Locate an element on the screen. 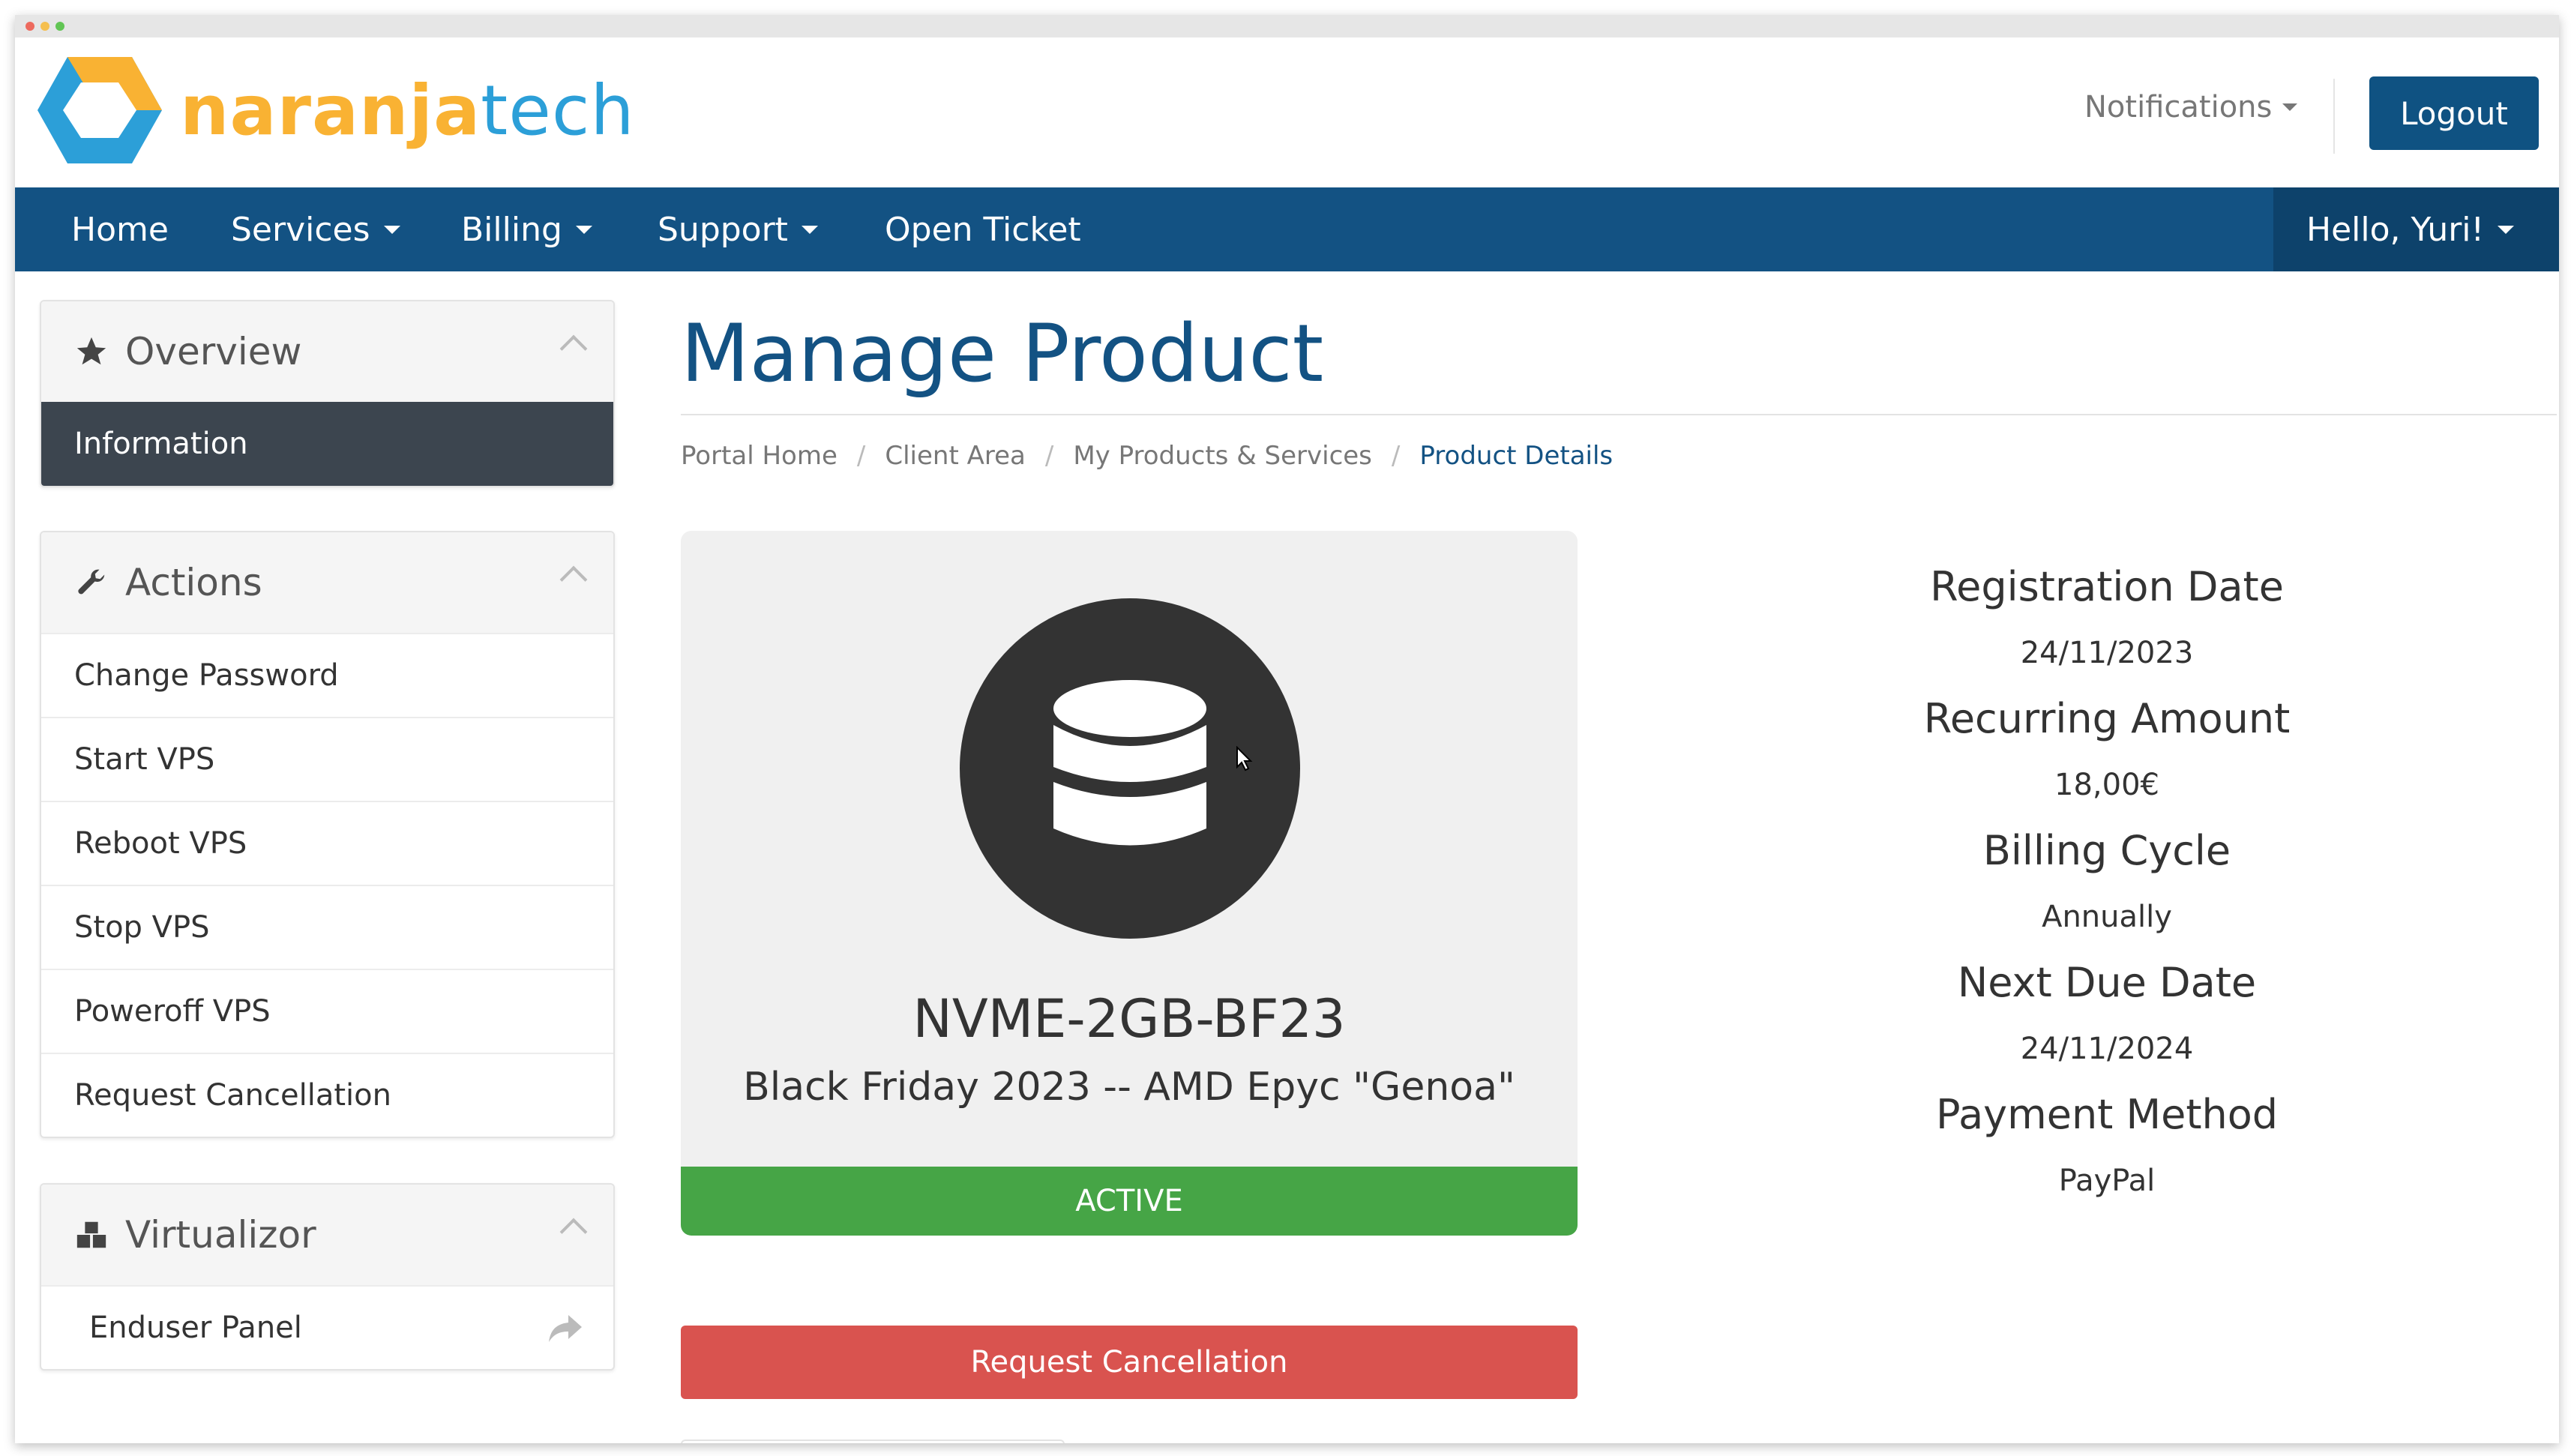 The width and height of the screenshot is (2574, 1456). sidebar-item-request-cancellation: Request Cancellation is located at coordinates (327, 1095).